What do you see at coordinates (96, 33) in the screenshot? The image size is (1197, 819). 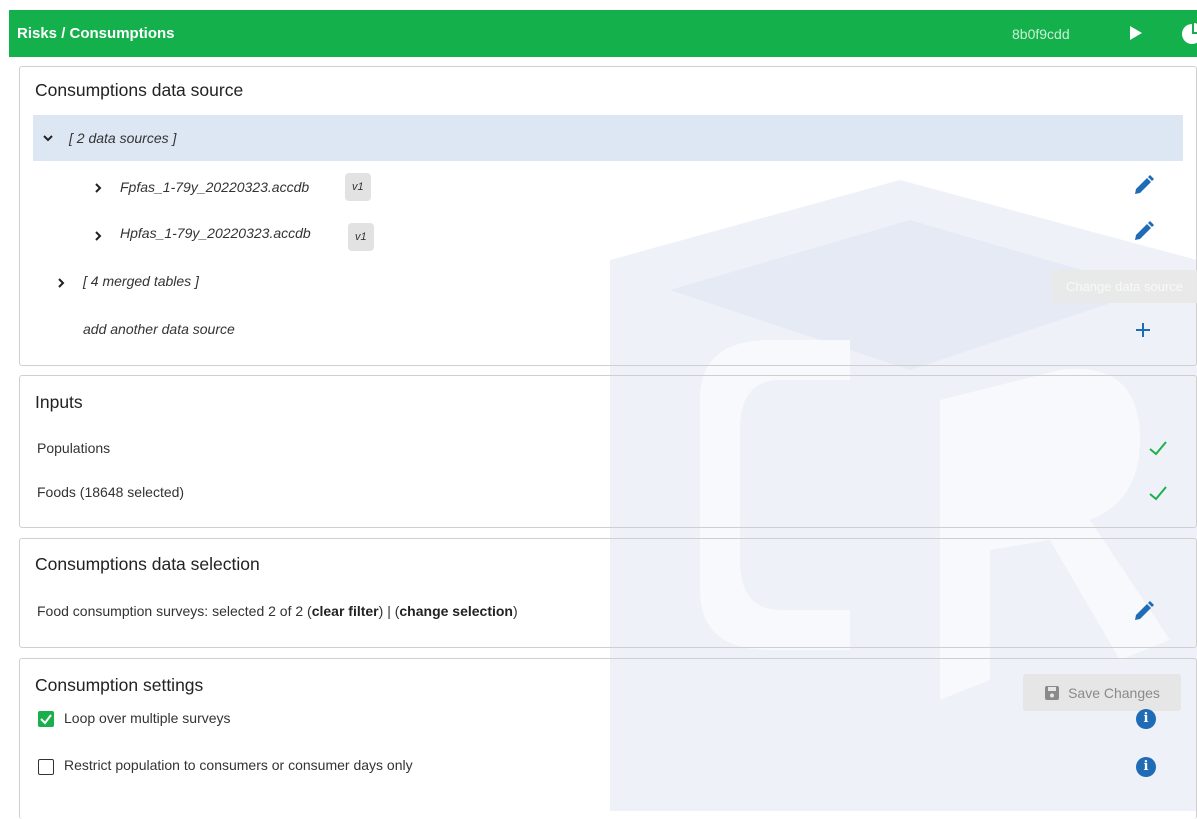 I see `breadcrumb-title: Risks / Consumptions` at bounding box center [96, 33].